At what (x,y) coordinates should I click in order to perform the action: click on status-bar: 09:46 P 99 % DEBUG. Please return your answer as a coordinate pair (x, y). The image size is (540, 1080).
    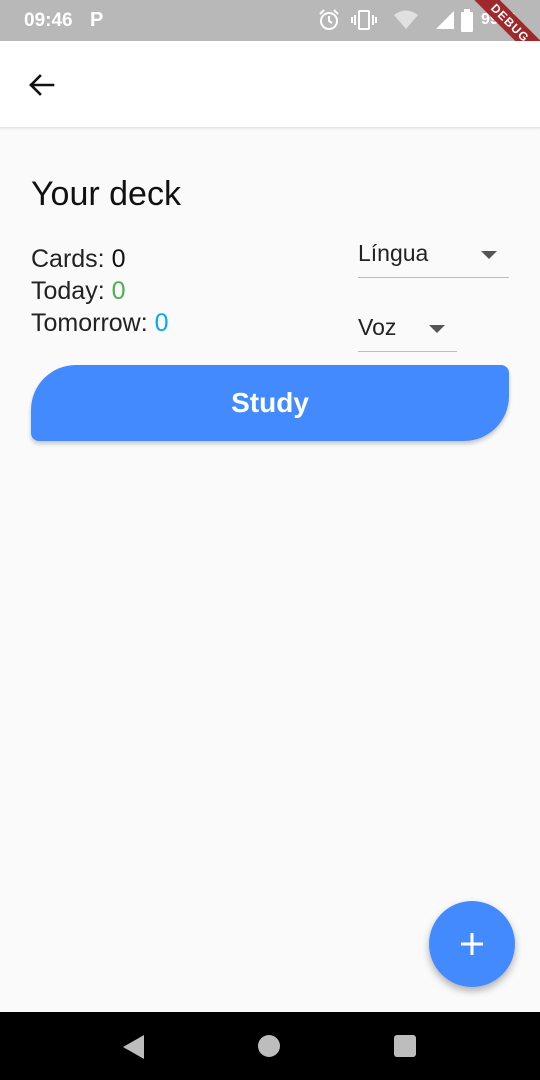
    Looking at the image, I should click on (270, 20).